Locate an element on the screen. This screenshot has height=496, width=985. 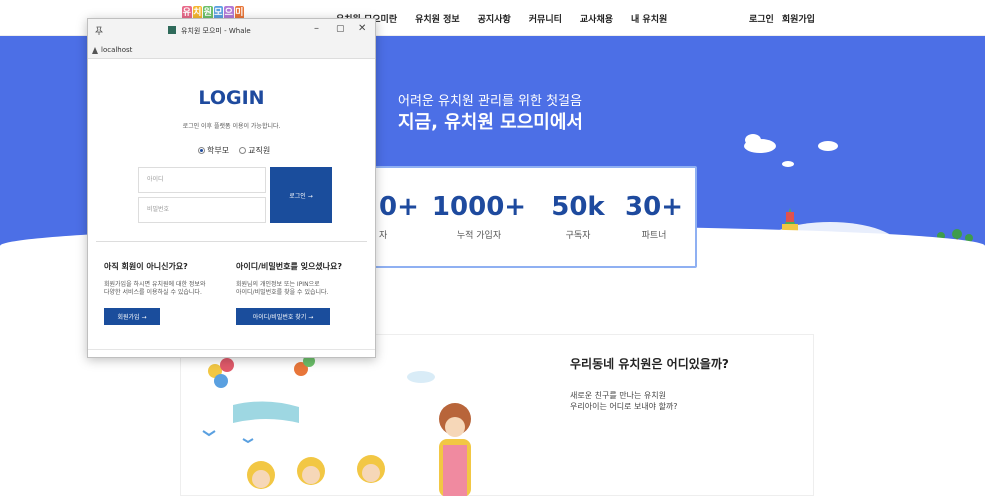
stat-item: 0+ 자 is located at coordinates (399, 216).